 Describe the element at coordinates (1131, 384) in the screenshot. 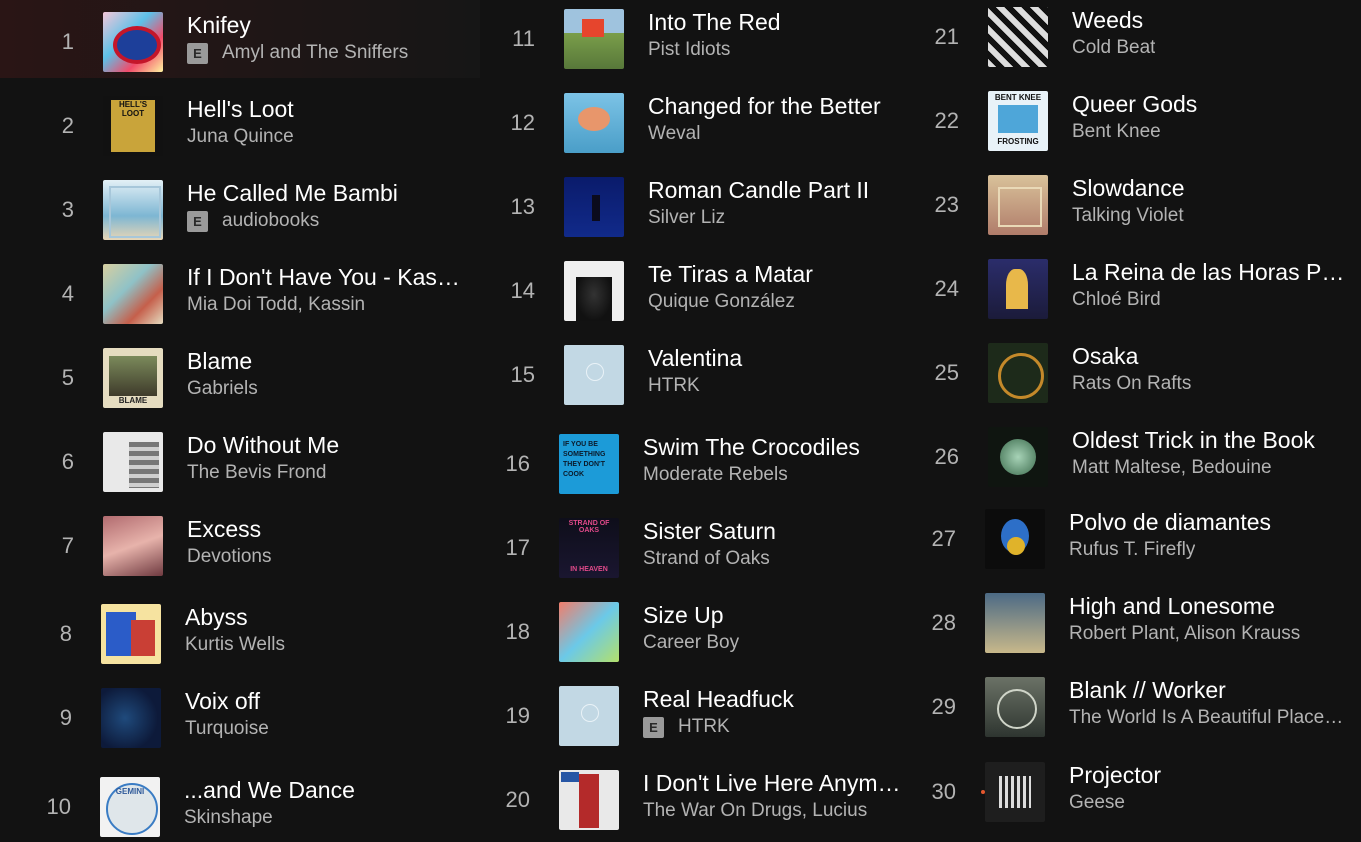

I see `track-artist: Rats On Rafts` at that location.